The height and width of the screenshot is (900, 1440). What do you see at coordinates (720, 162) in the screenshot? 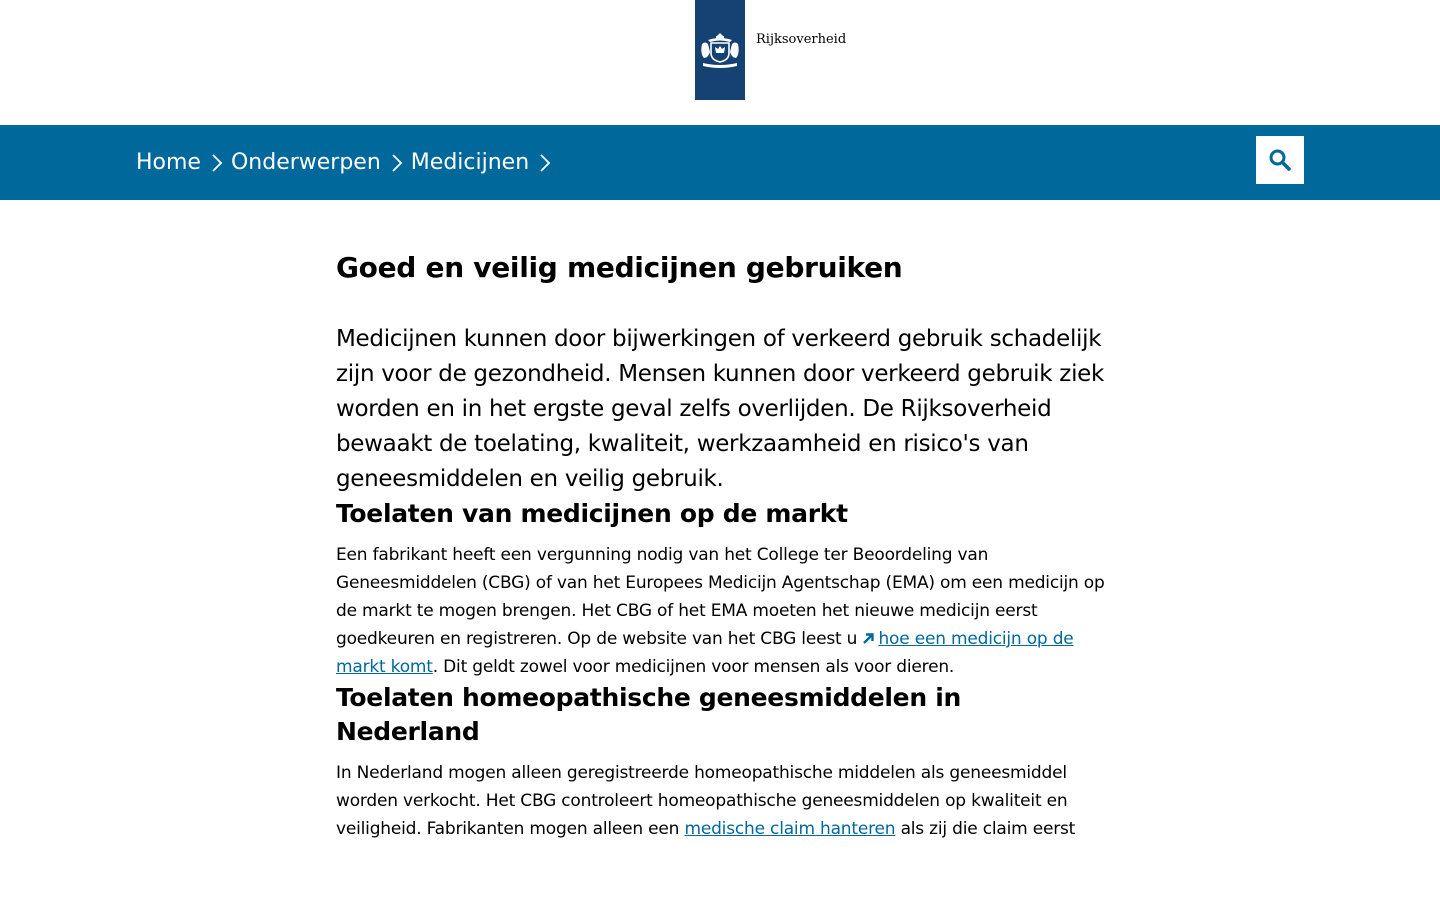
I see `navigation-bar: Home Onderwerpen Medicijnen` at bounding box center [720, 162].